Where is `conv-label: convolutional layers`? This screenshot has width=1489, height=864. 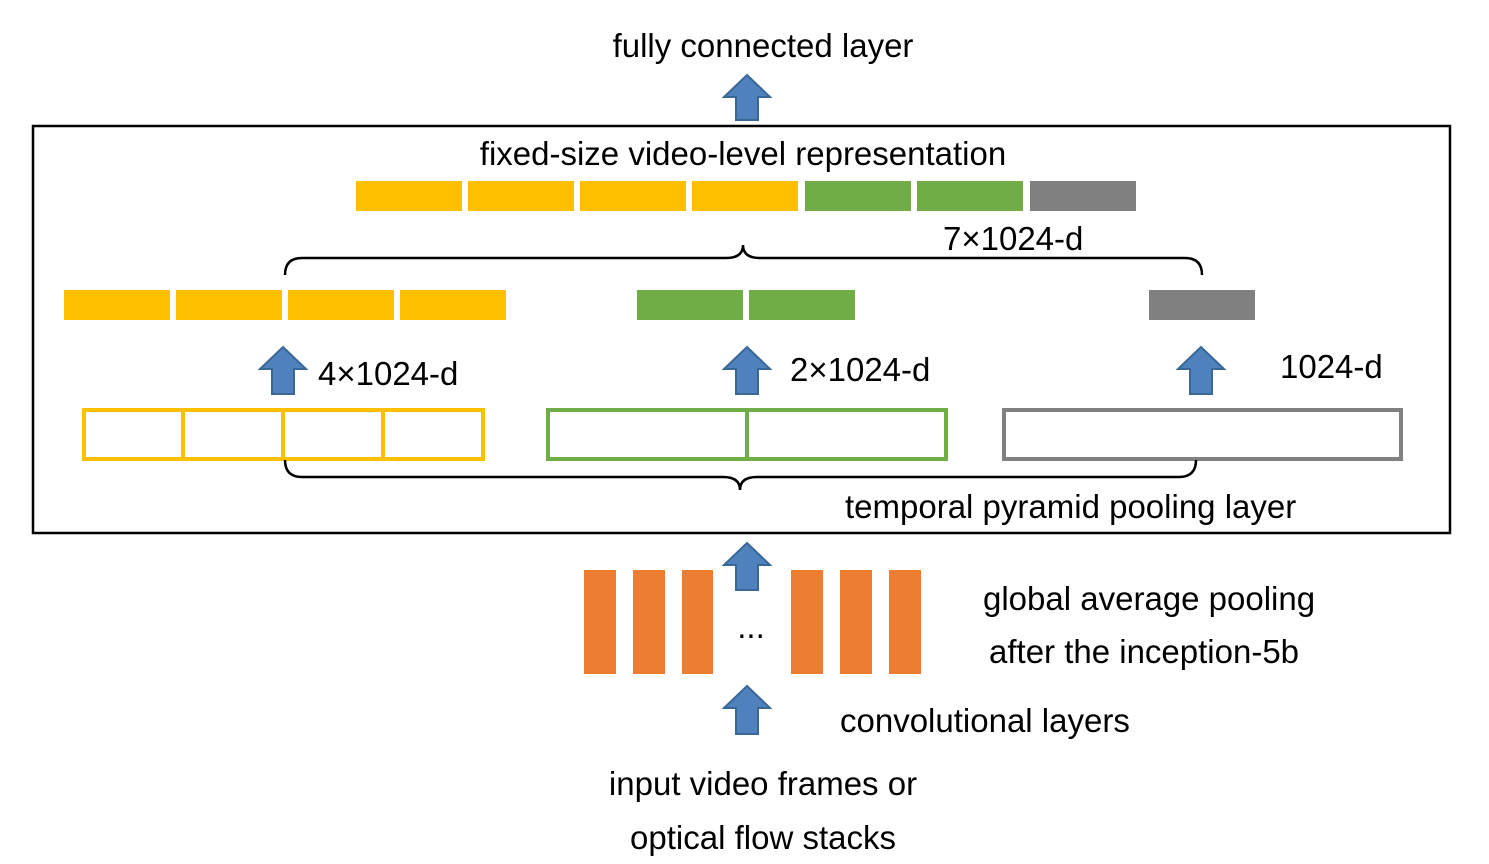
conv-label: convolutional layers is located at coordinates (985, 720).